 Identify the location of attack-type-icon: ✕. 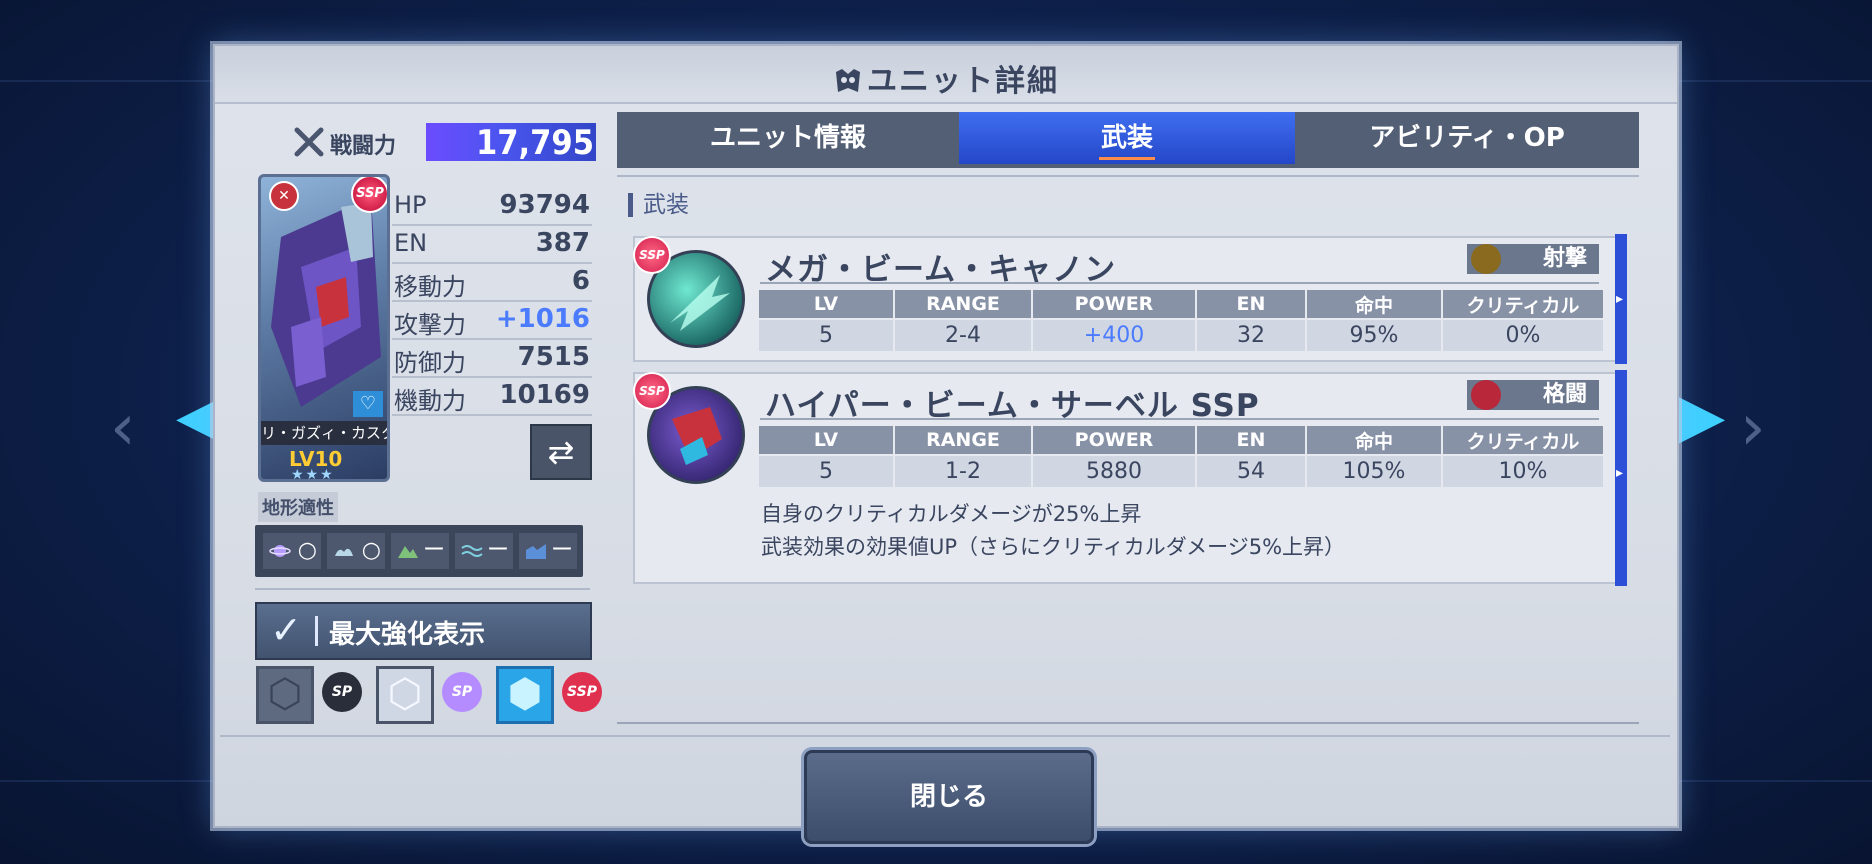
(284, 196).